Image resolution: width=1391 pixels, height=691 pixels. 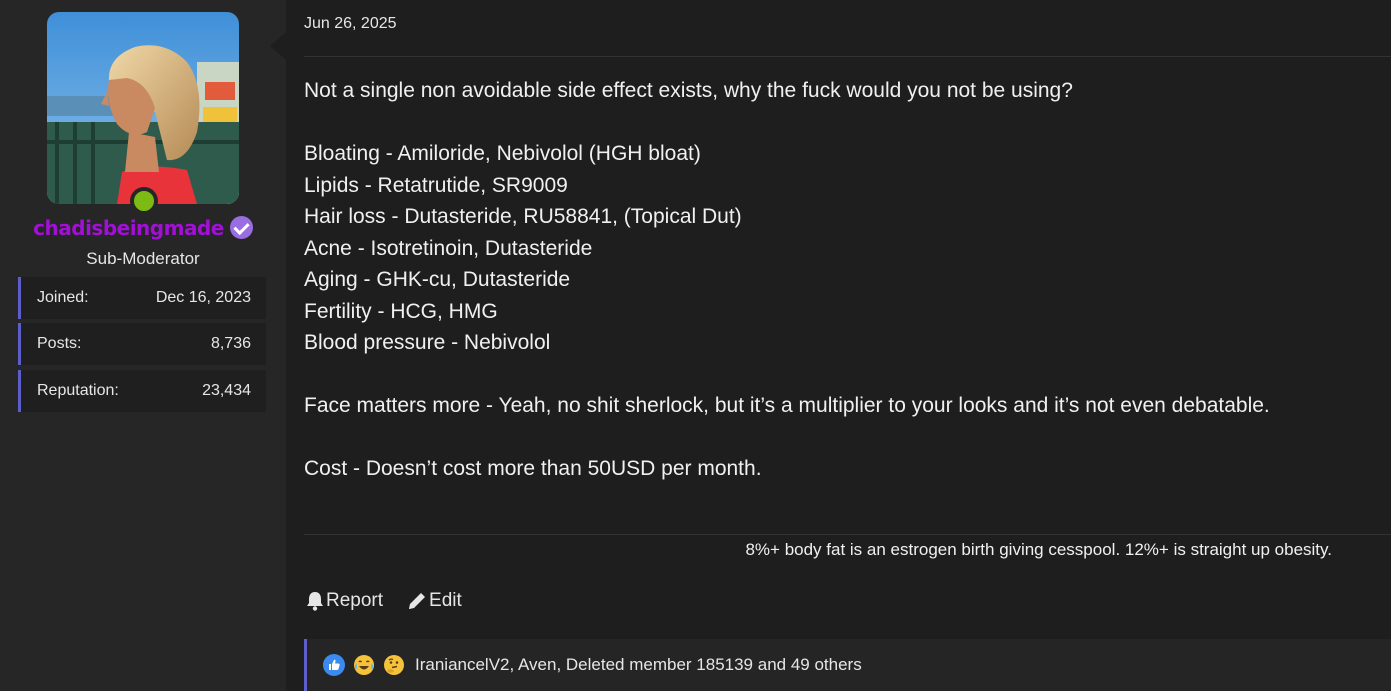 What do you see at coordinates (364, 665) in the screenshot?
I see `laughing-crying-icon` at bounding box center [364, 665].